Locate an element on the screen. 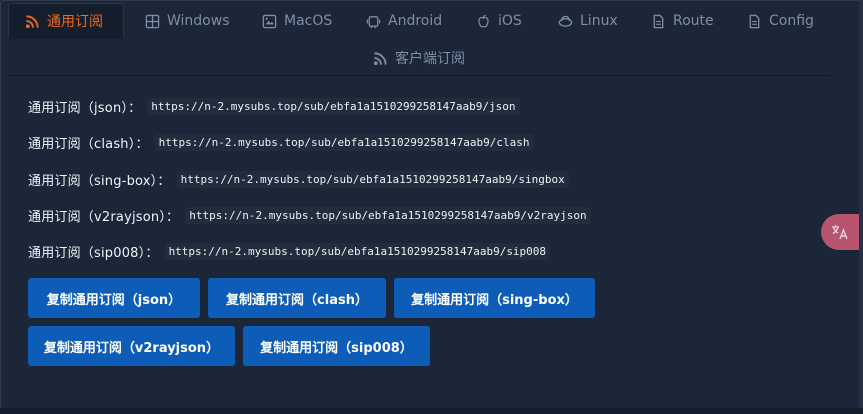  tab-linux: Linux is located at coordinates (588, 21).